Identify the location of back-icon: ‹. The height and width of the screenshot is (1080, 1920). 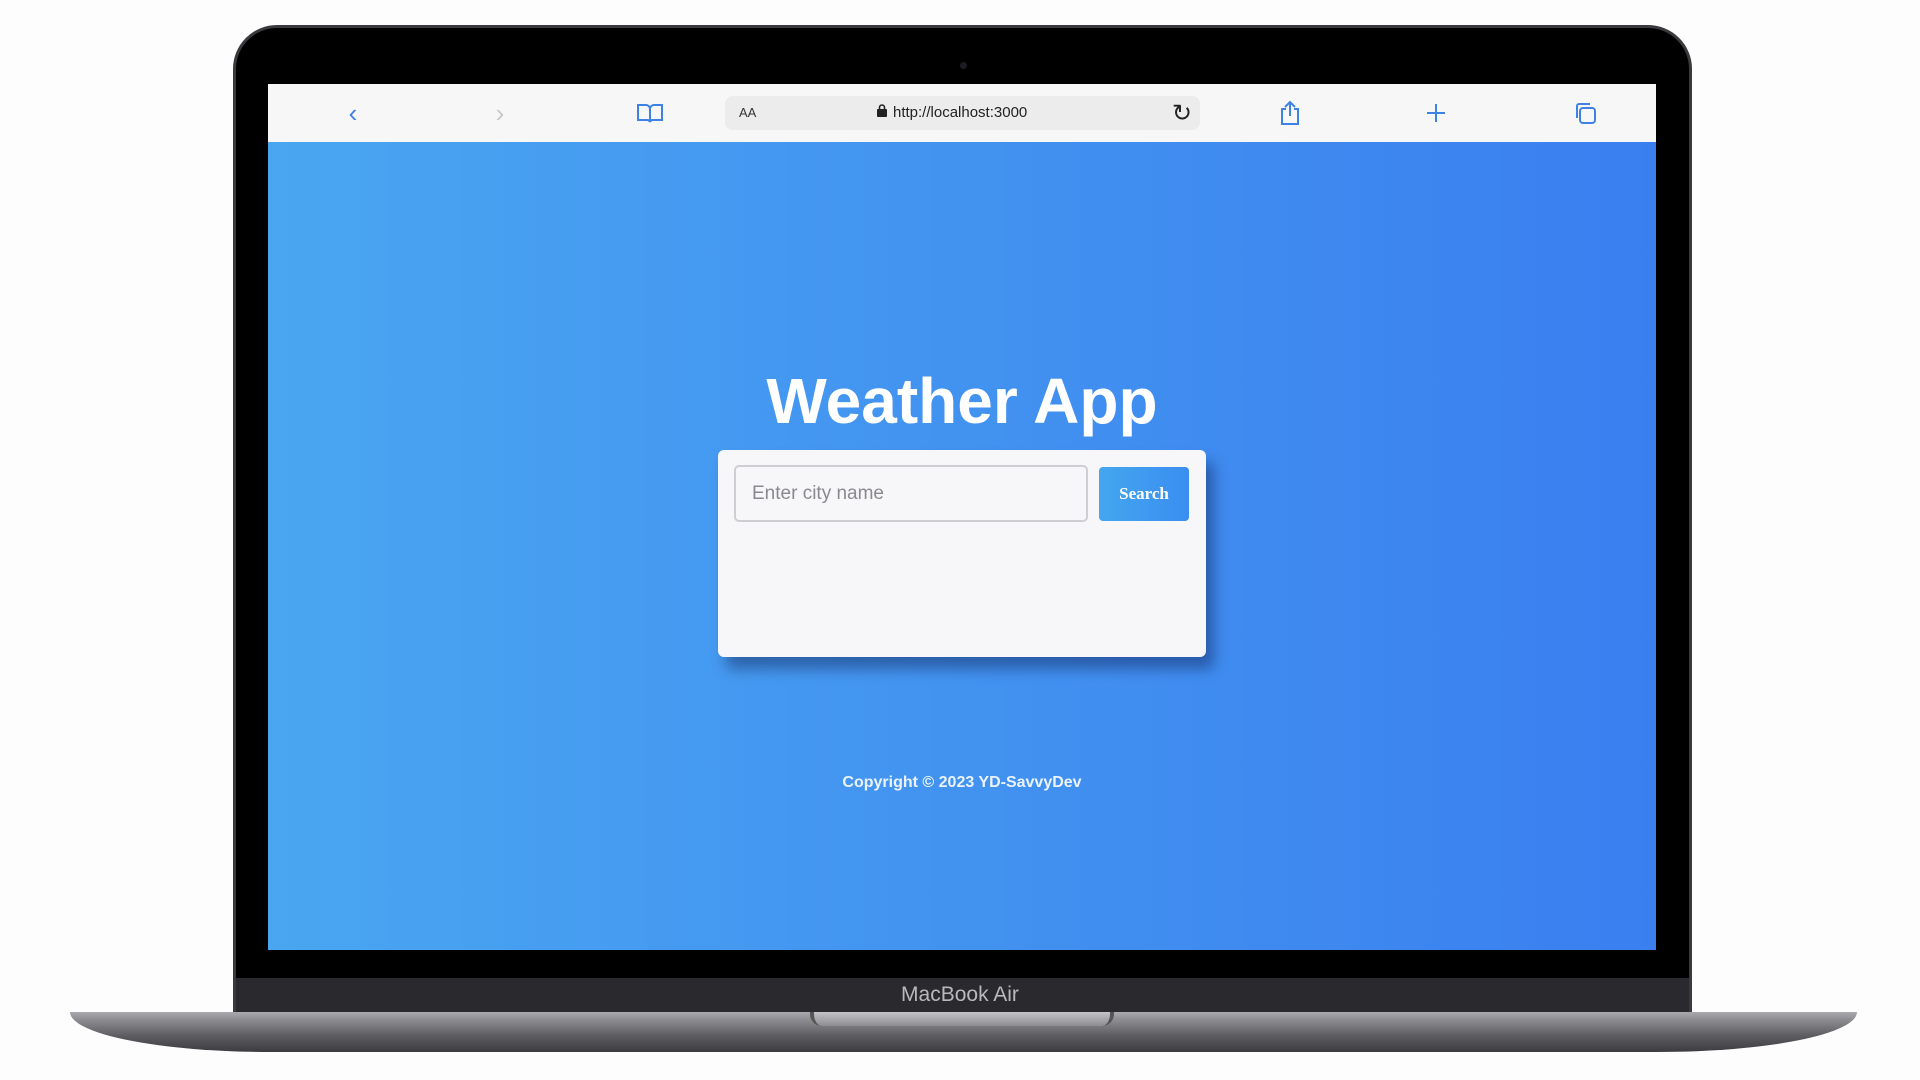
(353, 113).